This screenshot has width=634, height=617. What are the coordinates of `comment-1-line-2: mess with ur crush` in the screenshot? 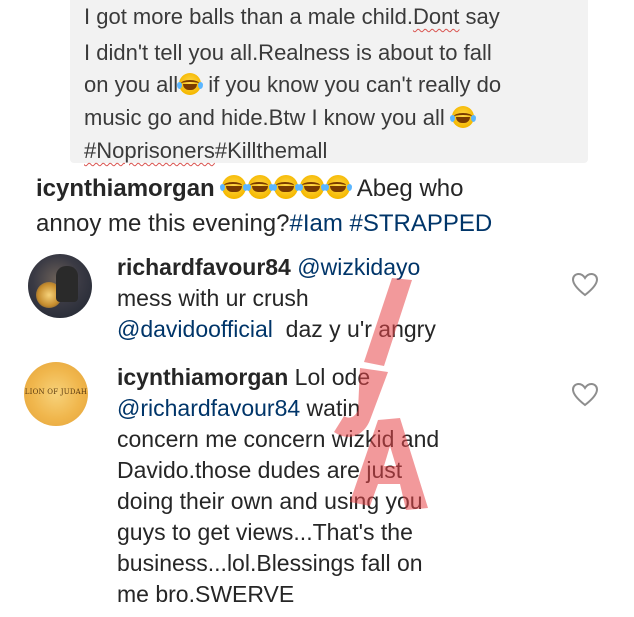 It's located at (213, 298).